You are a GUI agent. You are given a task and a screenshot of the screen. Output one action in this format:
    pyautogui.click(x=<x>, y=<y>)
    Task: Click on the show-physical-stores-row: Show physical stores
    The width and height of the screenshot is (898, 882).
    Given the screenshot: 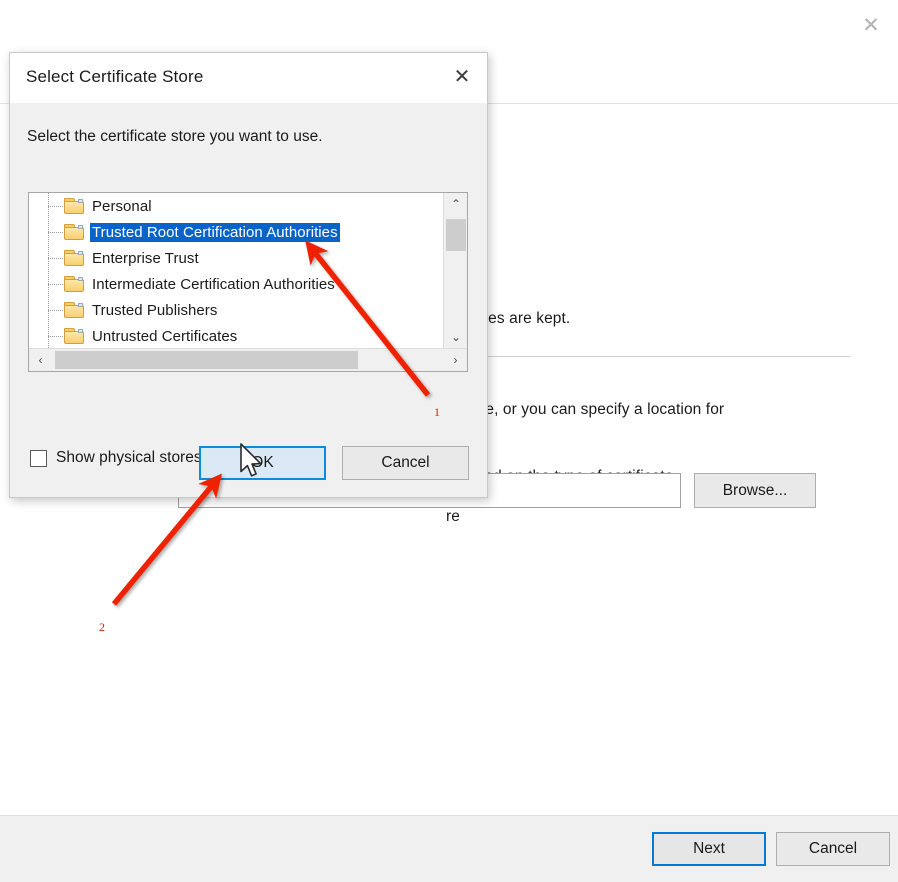 What is the action you would take?
    pyautogui.click(x=116, y=458)
    